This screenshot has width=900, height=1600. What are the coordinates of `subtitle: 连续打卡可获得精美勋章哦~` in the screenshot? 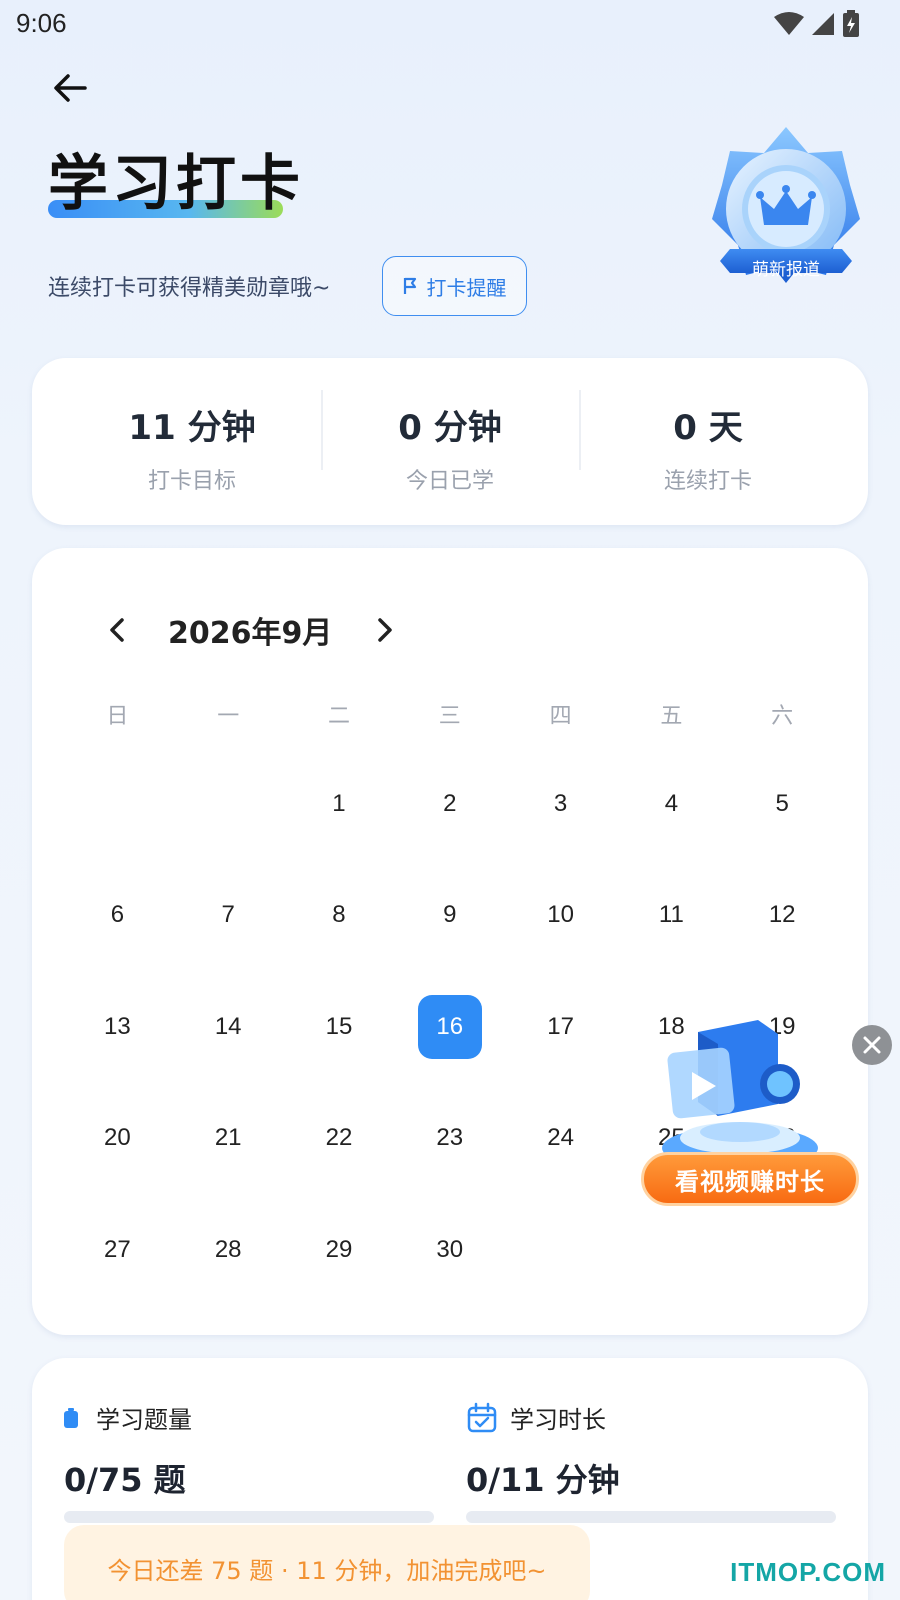 It's located at (189, 288).